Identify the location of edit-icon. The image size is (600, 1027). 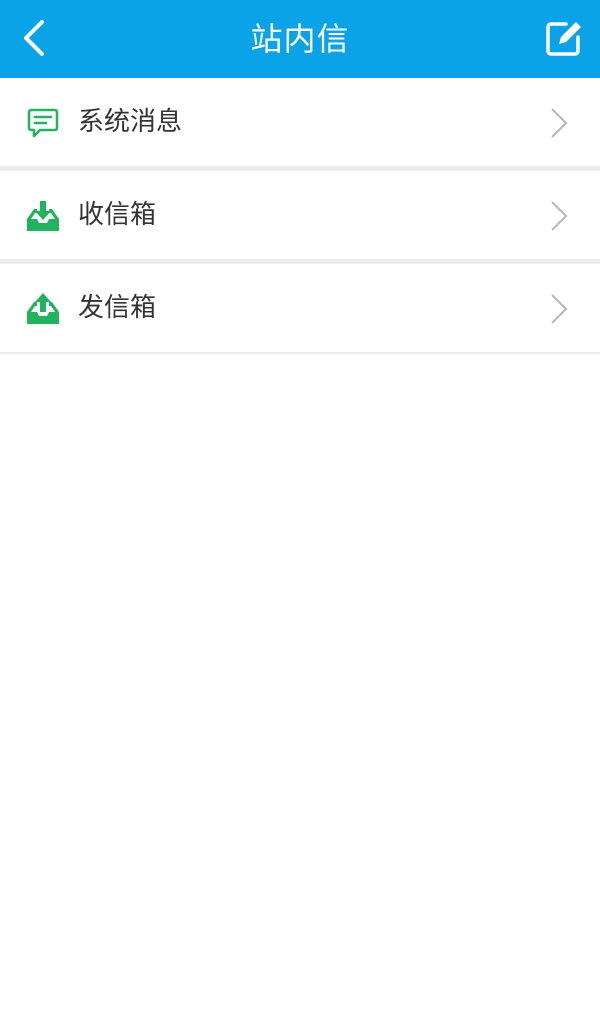
(563, 39).